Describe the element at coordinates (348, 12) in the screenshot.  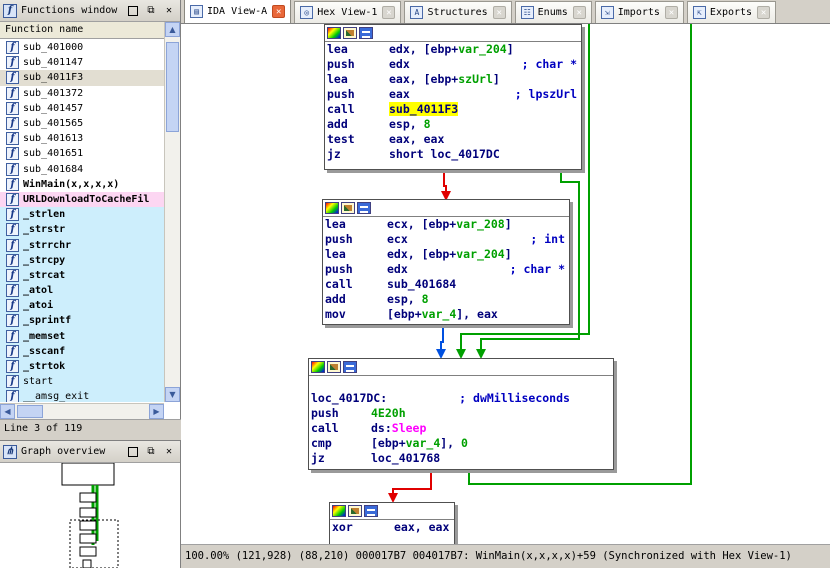
I see `tab-hex-view-1: ◎ Hex View-1 ✕` at that location.